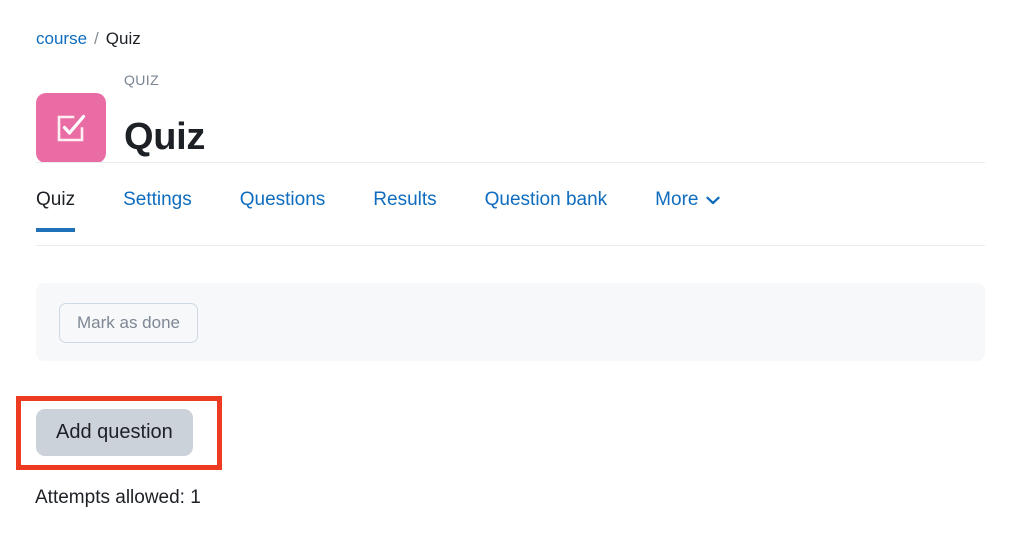  Describe the element at coordinates (546, 199) in the screenshot. I see `tab-question-bank-label: Question bank` at that location.